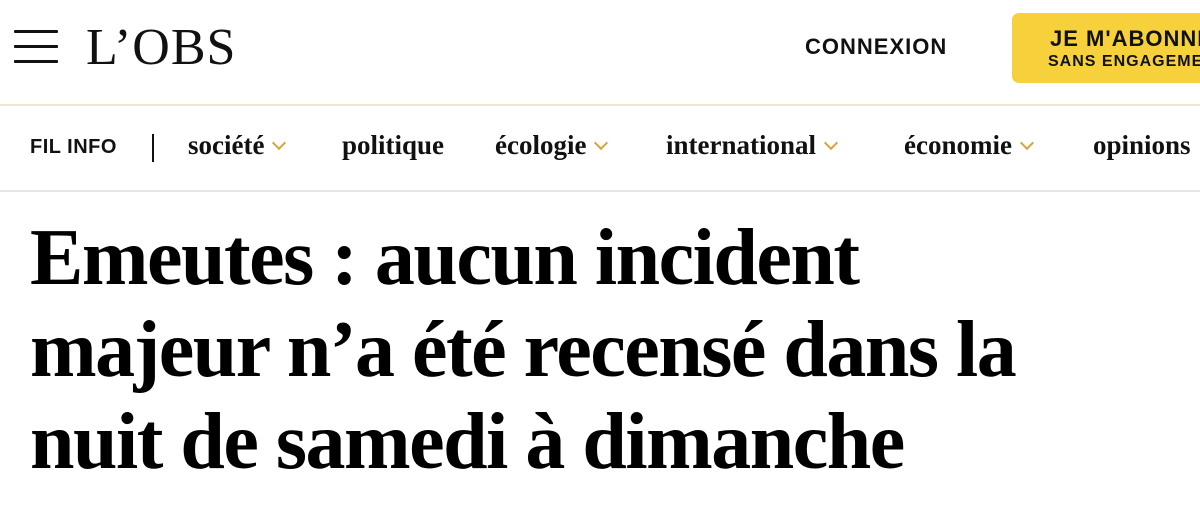  What do you see at coordinates (153, 148) in the screenshot?
I see `nav-divider` at bounding box center [153, 148].